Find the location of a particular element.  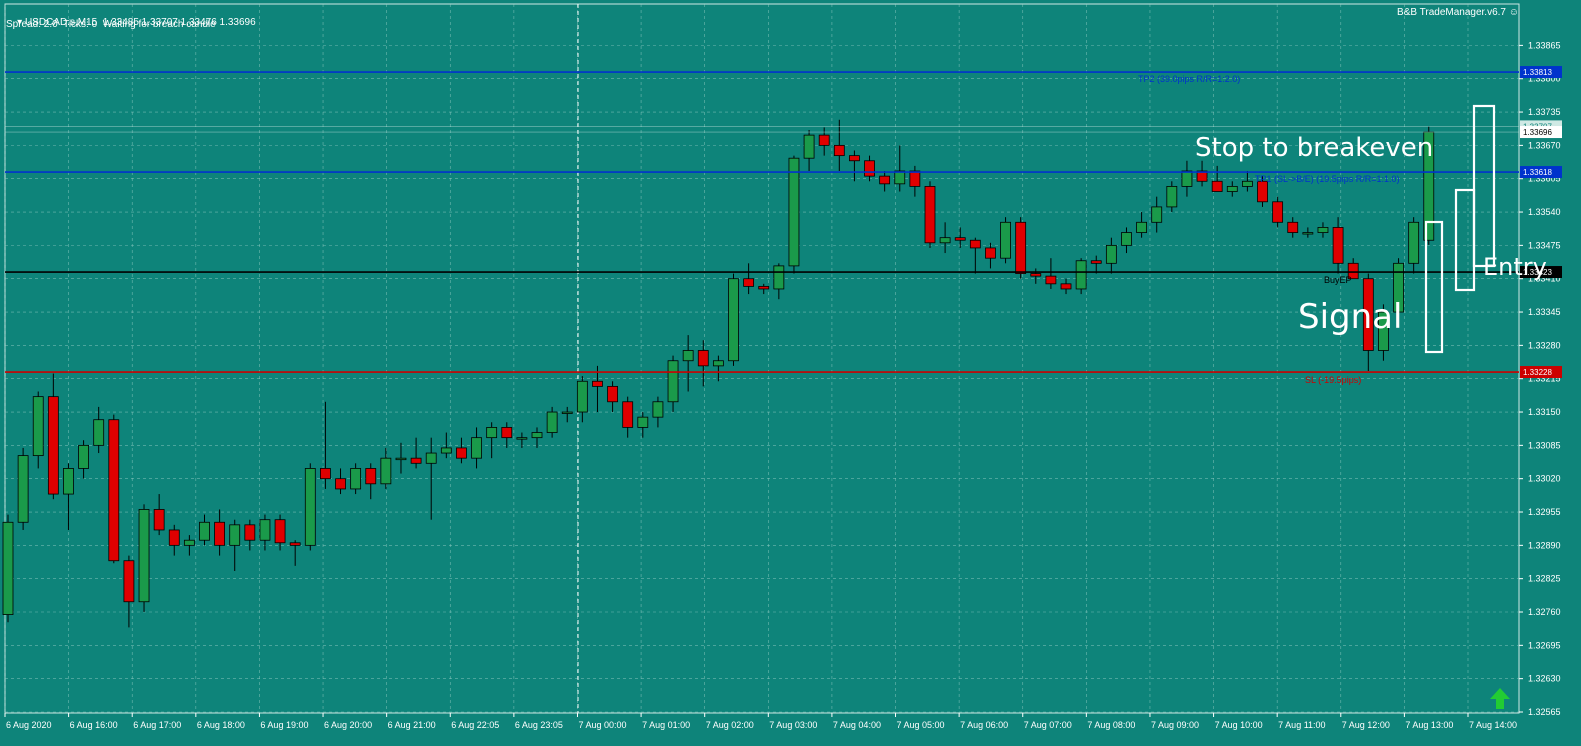

x-tick-label: 7 Aug 10:00 is located at coordinates (1239, 725).